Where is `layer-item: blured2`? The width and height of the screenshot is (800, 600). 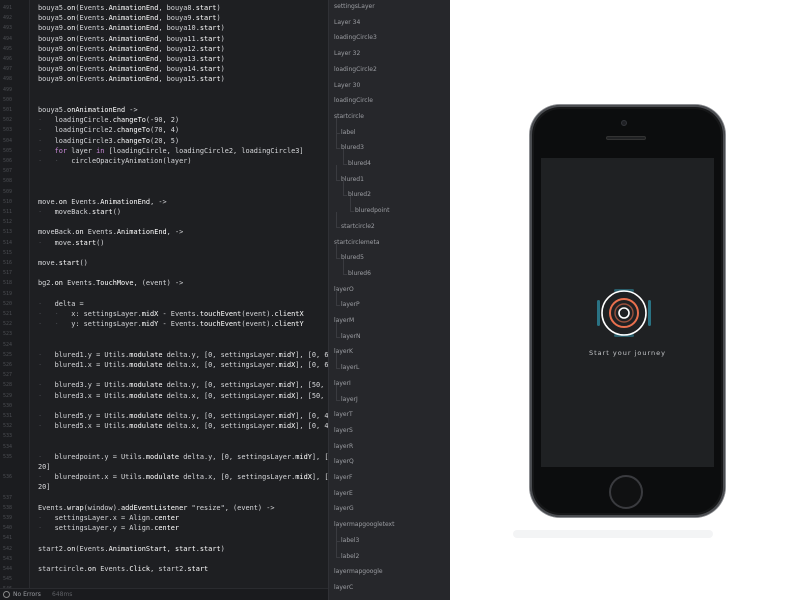 layer-item: blured2 is located at coordinates (359, 194).